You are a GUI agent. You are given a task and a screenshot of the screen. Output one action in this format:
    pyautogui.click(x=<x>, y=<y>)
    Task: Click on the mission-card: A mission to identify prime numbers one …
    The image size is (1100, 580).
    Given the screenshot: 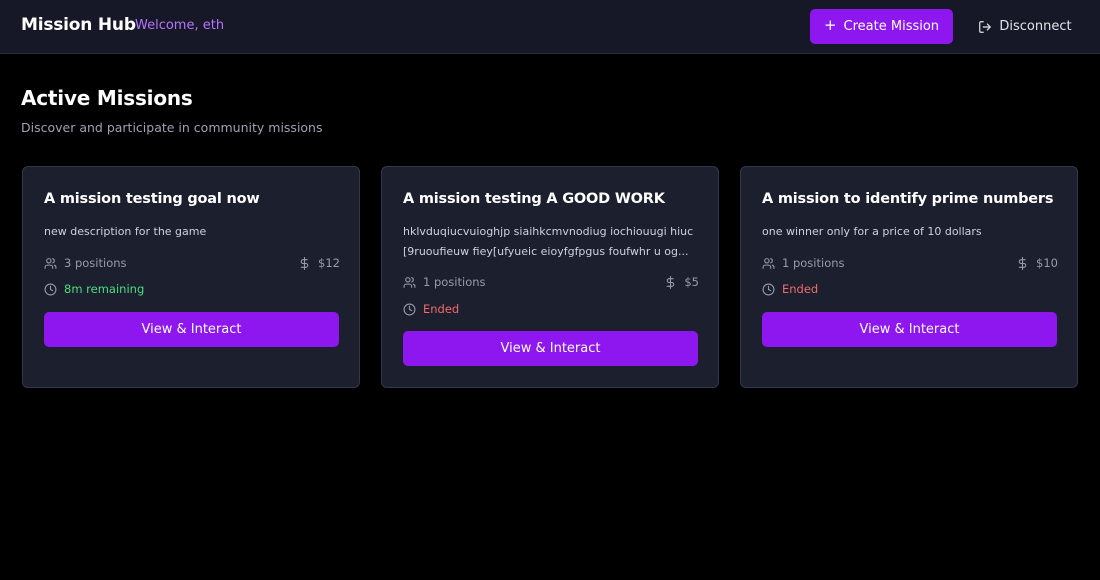 What is the action you would take?
    pyautogui.click(x=909, y=277)
    